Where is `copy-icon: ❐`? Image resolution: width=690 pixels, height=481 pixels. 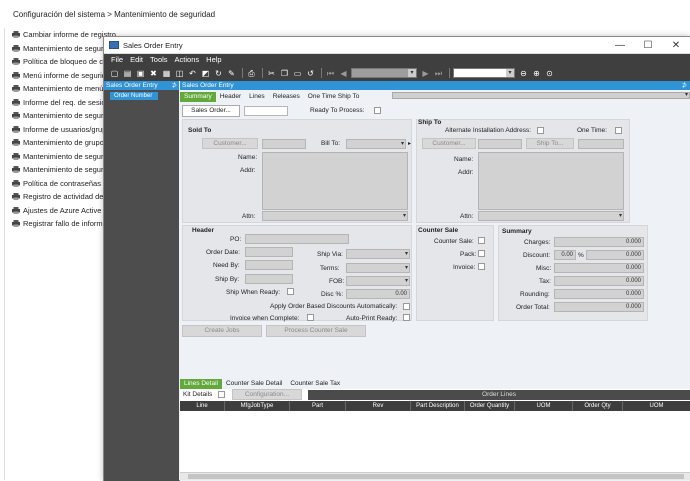
copy-icon: ❐ is located at coordinates (284, 73).